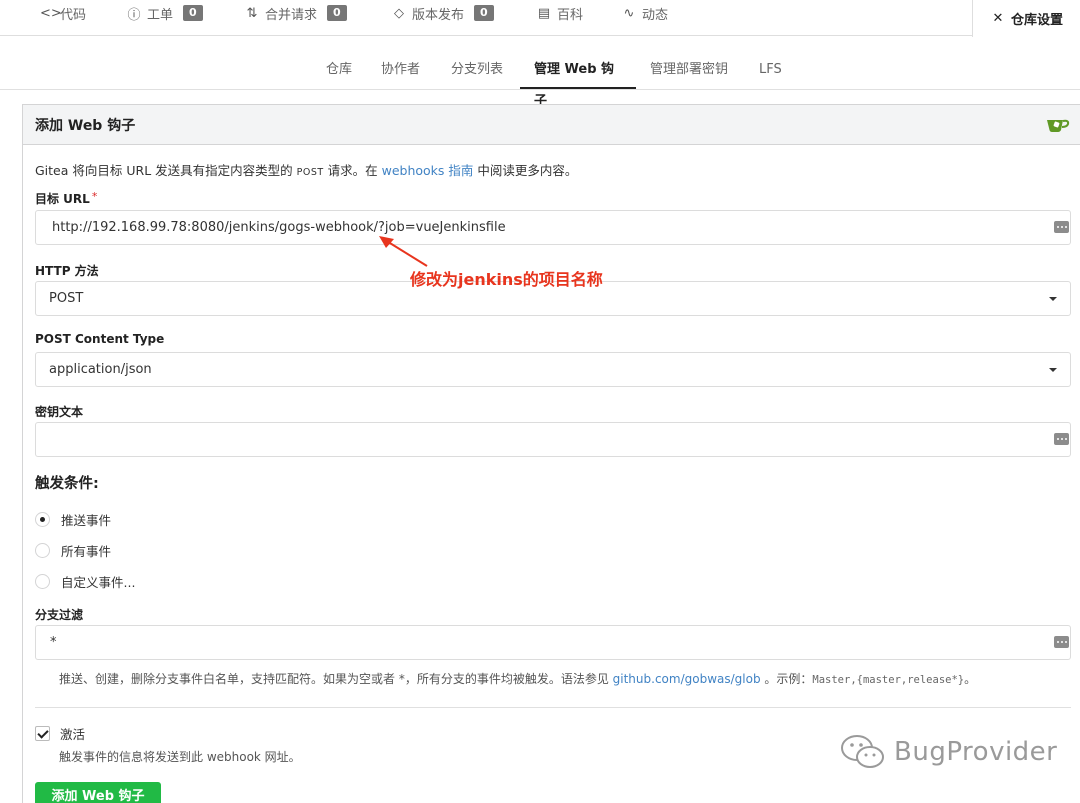 Image resolution: width=1080 pixels, height=803 pixels. I want to click on trigger-push-label: 推送事件, so click(86, 520).